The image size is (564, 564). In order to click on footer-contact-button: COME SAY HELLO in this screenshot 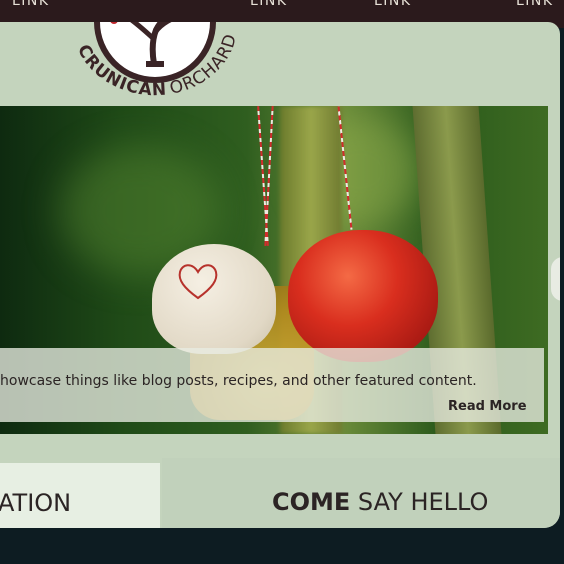, I will do `click(361, 493)`.